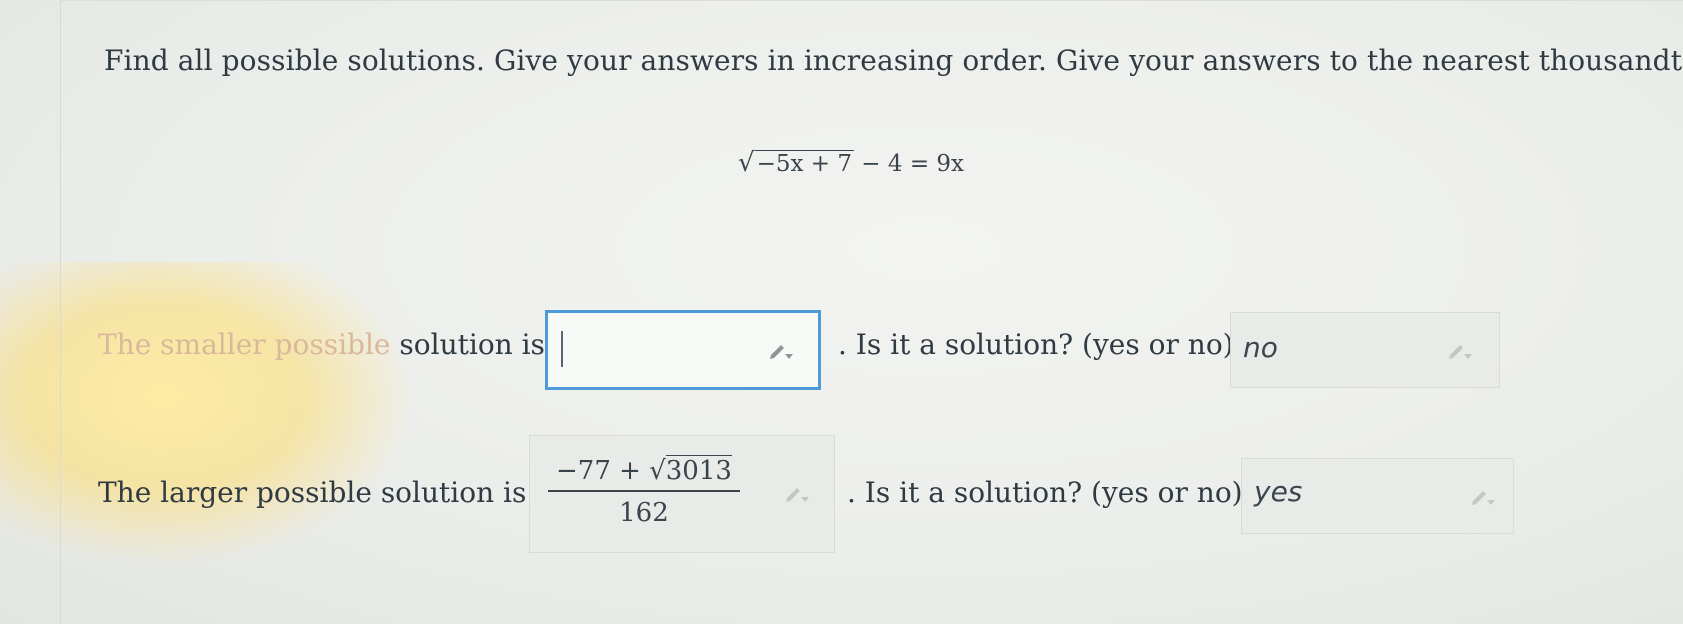 The image size is (1683, 624). What do you see at coordinates (244, 344) in the screenshot?
I see `smaller-solution-label-faded: The smaller possible` at bounding box center [244, 344].